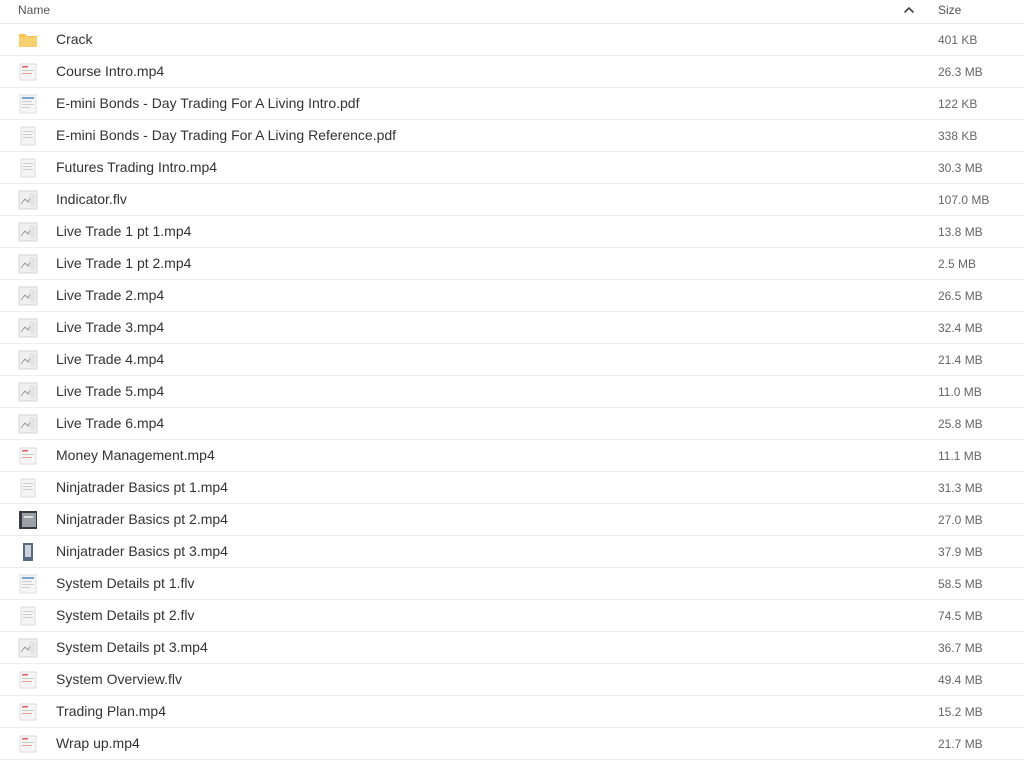  Describe the element at coordinates (960, 456) in the screenshot. I see `file-size: 11.1 MB` at that location.